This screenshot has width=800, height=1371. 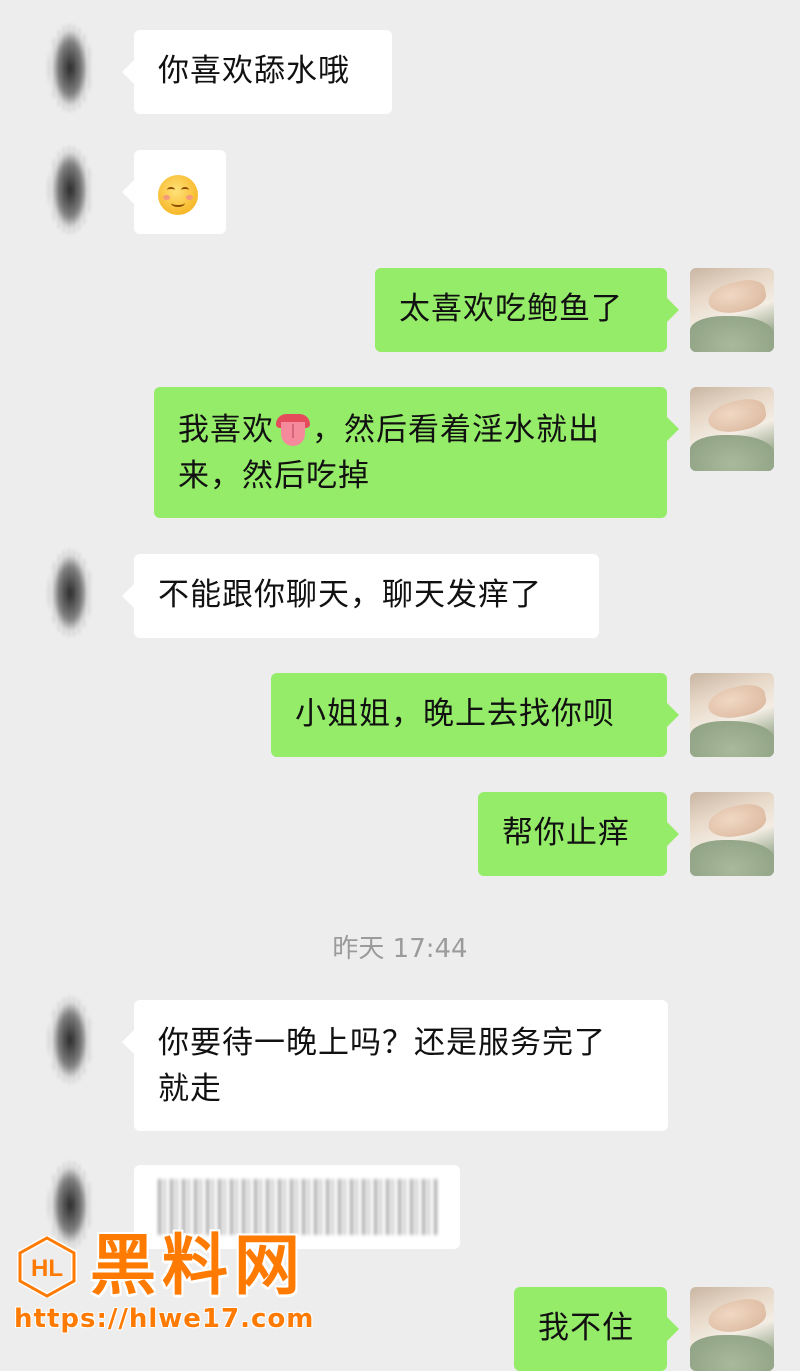 What do you see at coordinates (254, 71) in the screenshot?
I see `message-text: 你喜欢舔水哦` at bounding box center [254, 71].